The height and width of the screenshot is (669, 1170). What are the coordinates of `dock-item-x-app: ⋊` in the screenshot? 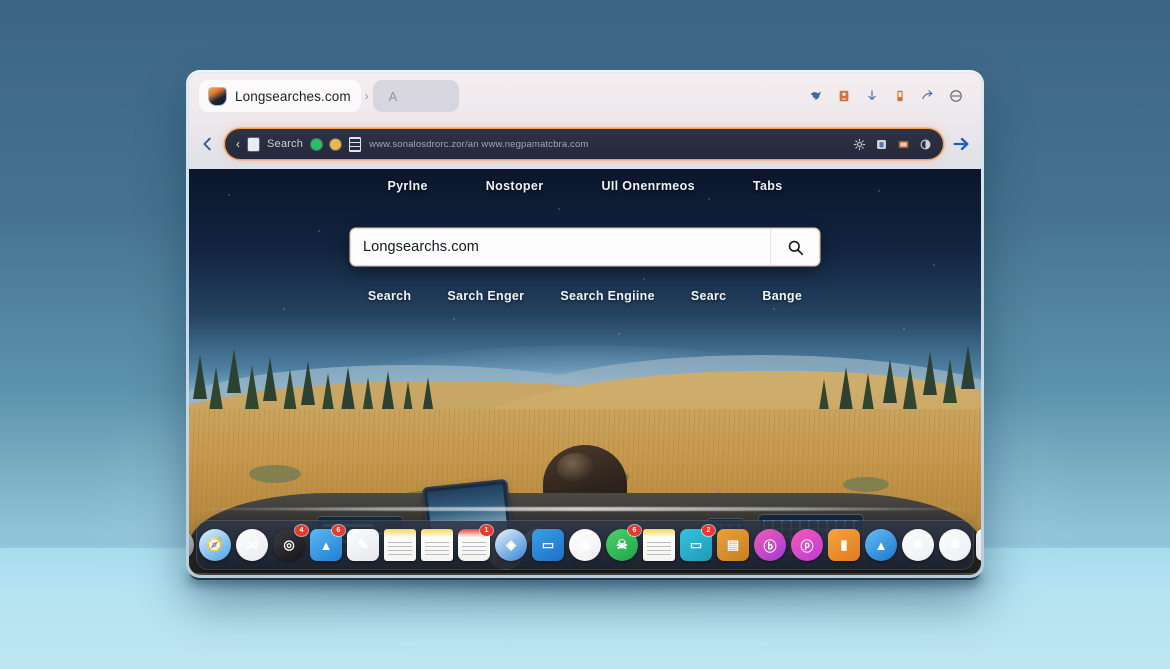 It's located at (252, 545).